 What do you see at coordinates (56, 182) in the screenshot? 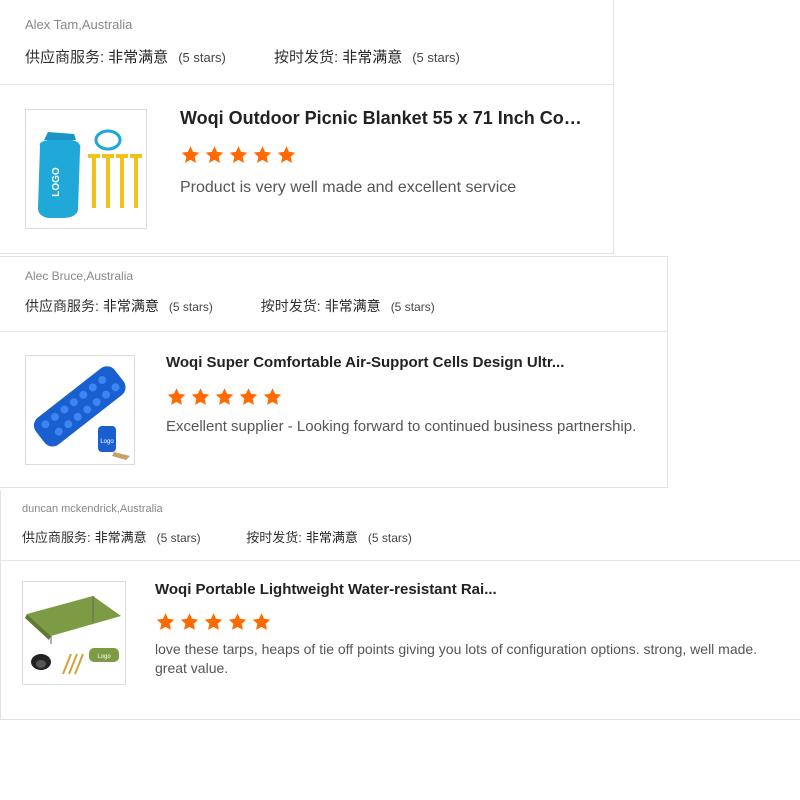
I see `svg-text: LOGO` at bounding box center [56, 182].